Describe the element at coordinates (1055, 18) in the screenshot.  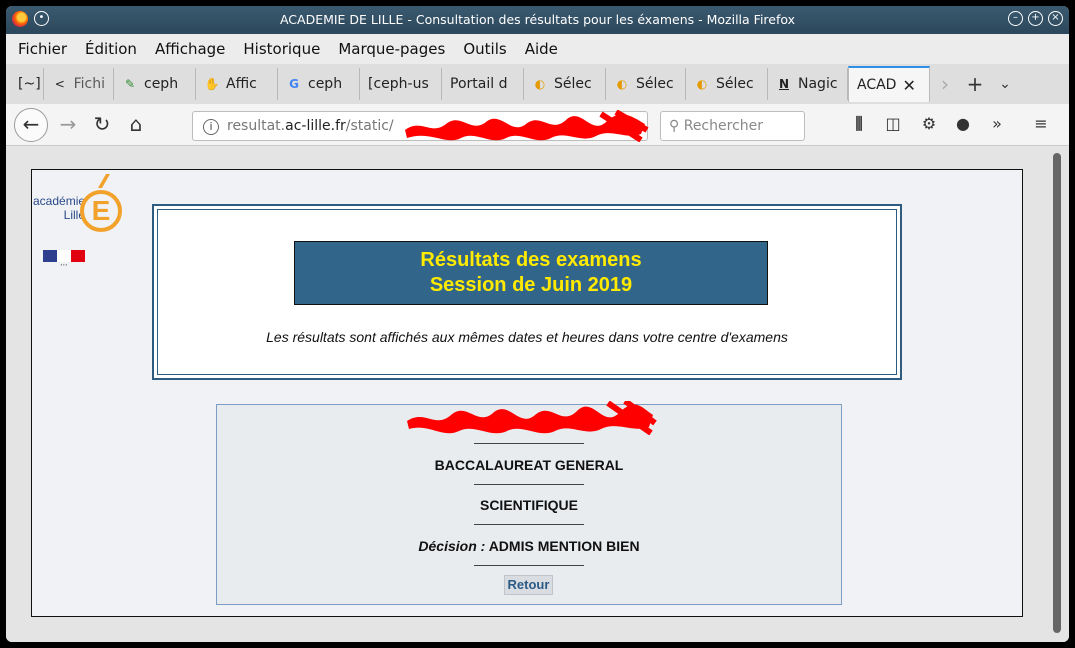
I see `close-window-icon: ×` at that location.